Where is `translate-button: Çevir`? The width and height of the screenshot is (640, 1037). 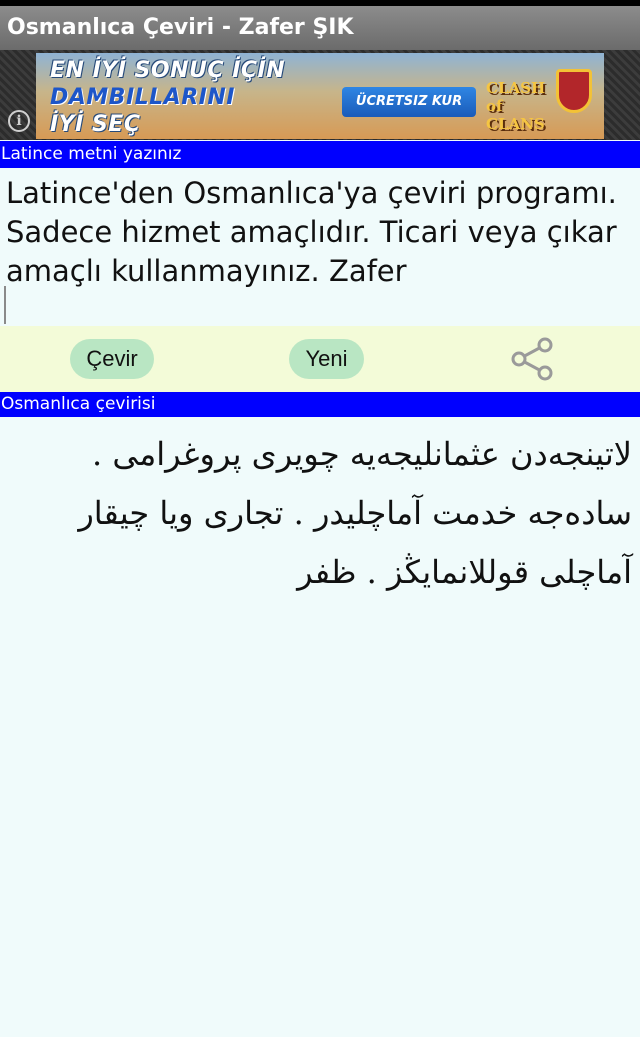 translate-button: Çevir is located at coordinates (112, 359).